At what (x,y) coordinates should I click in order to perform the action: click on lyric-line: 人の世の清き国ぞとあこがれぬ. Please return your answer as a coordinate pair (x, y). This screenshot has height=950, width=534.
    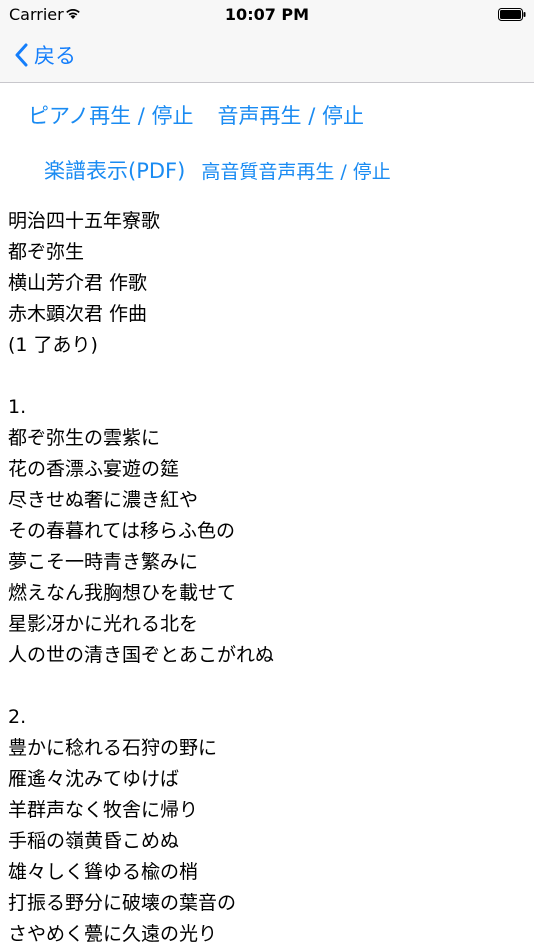
    Looking at the image, I should click on (141, 655).